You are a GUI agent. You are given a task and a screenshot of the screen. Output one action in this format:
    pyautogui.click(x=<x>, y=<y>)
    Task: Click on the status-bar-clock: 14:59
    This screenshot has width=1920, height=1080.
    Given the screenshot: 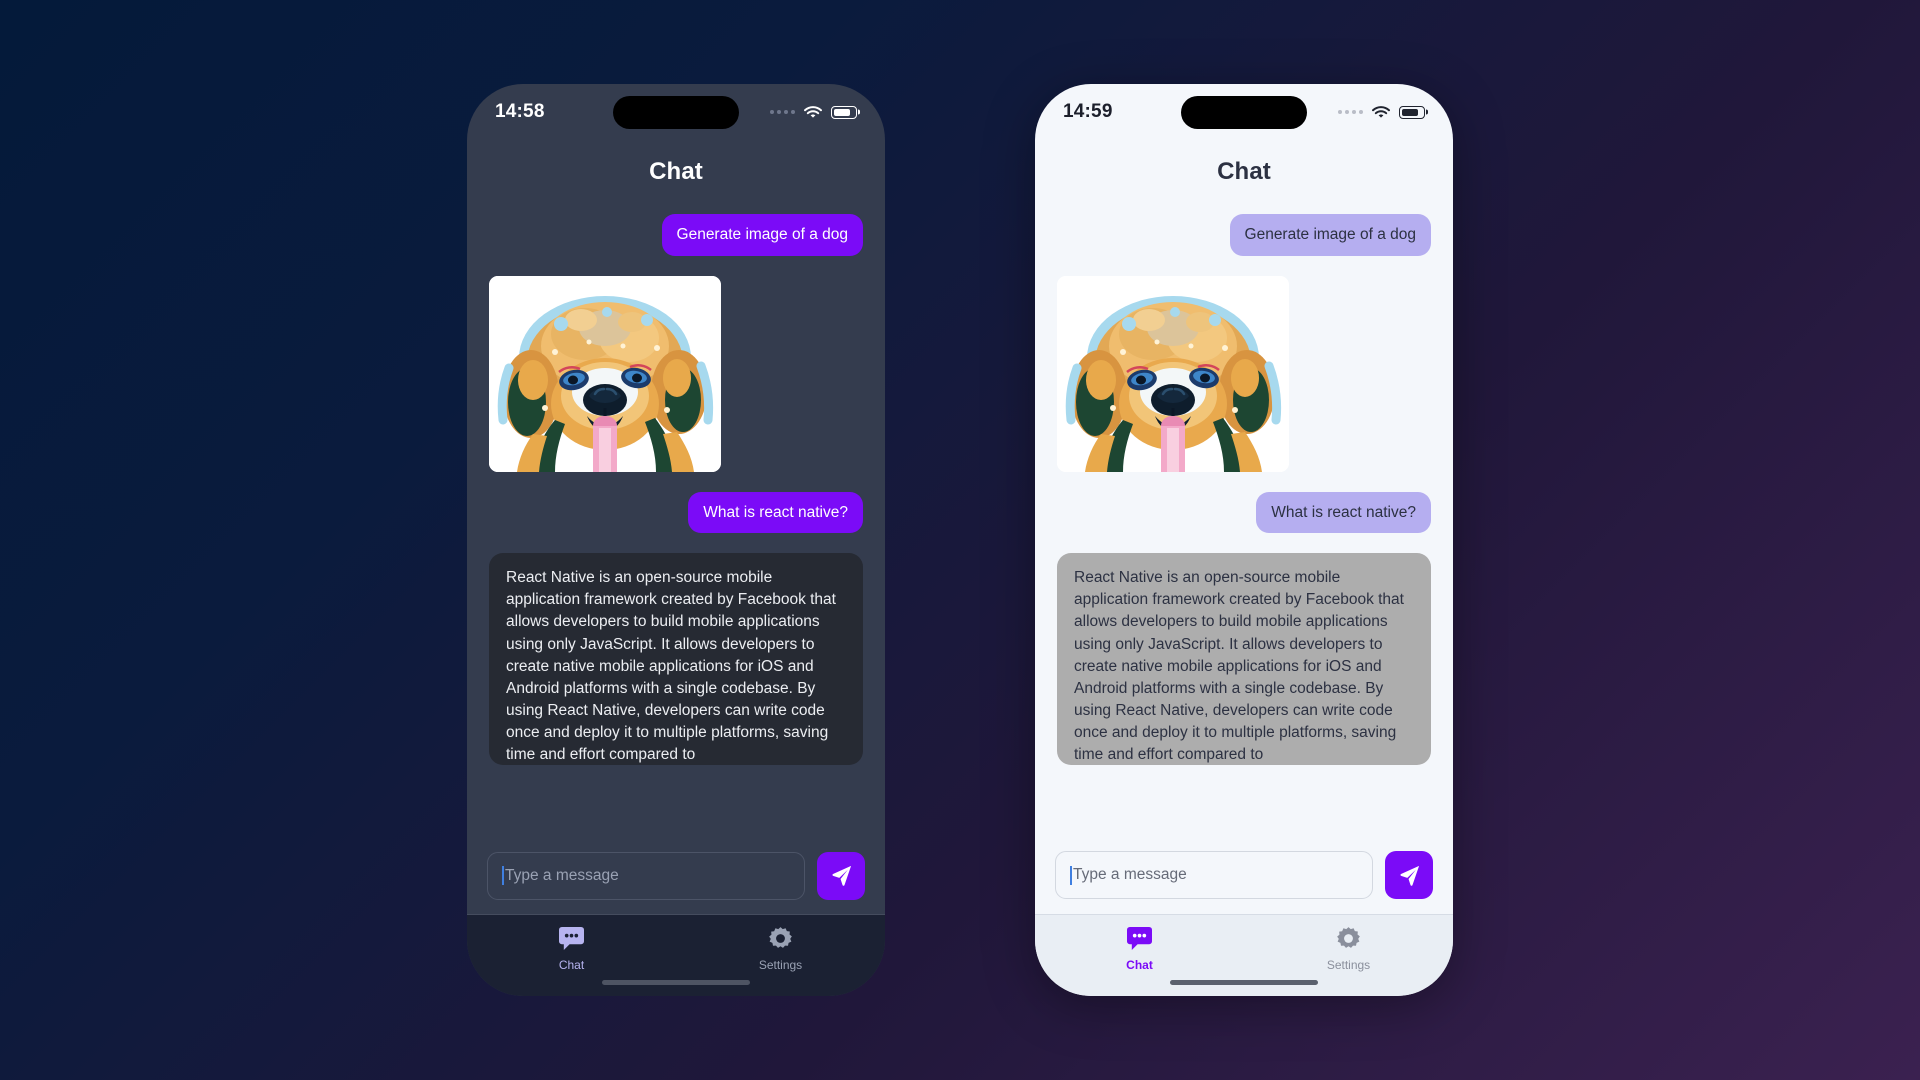 What is the action you would take?
    pyautogui.click(x=1088, y=111)
    